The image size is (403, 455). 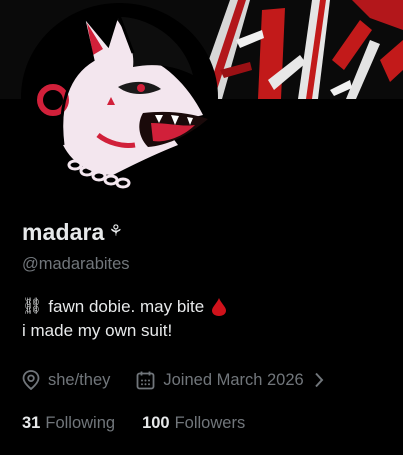 I want to click on display-name-row: madara ⚘, so click(x=72, y=232).